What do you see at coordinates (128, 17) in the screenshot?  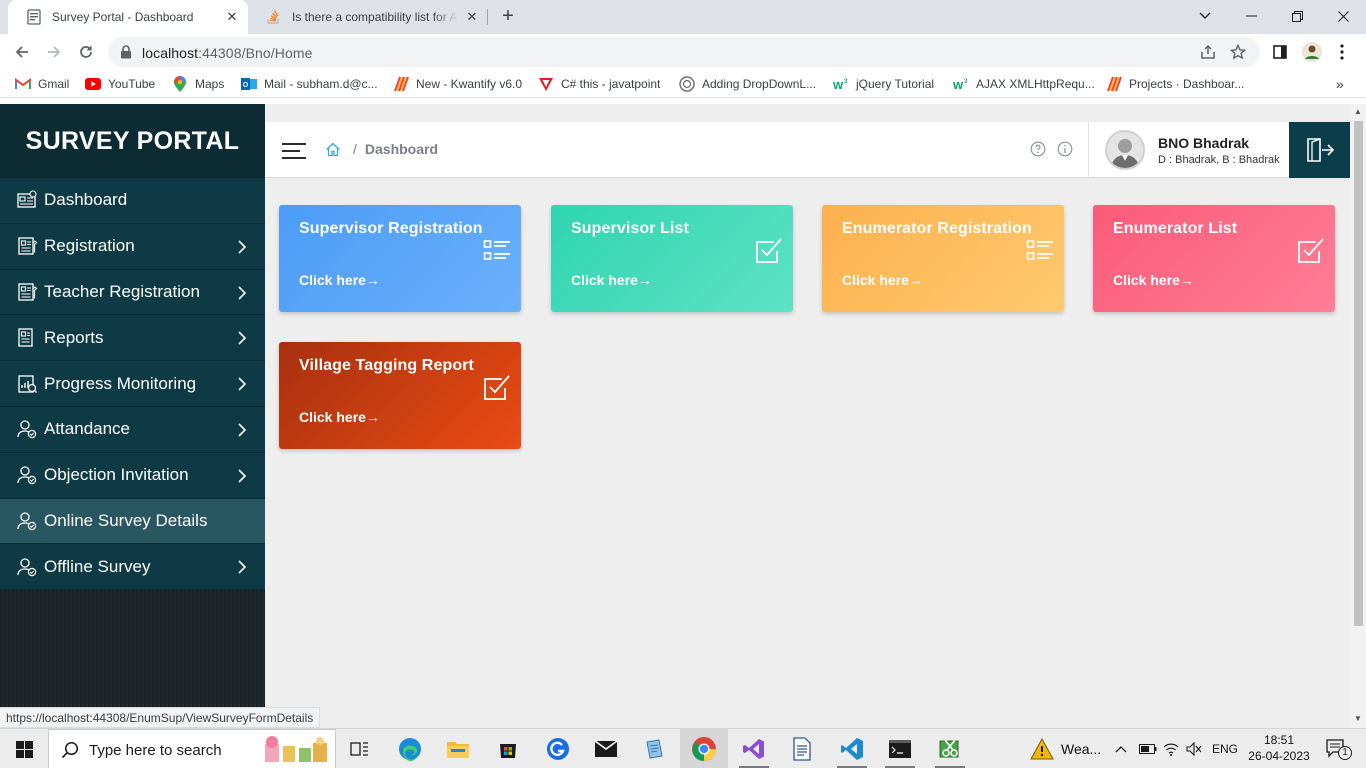 I see `tab-survey-portal: Survey Portal - Dashboard ✕` at bounding box center [128, 17].